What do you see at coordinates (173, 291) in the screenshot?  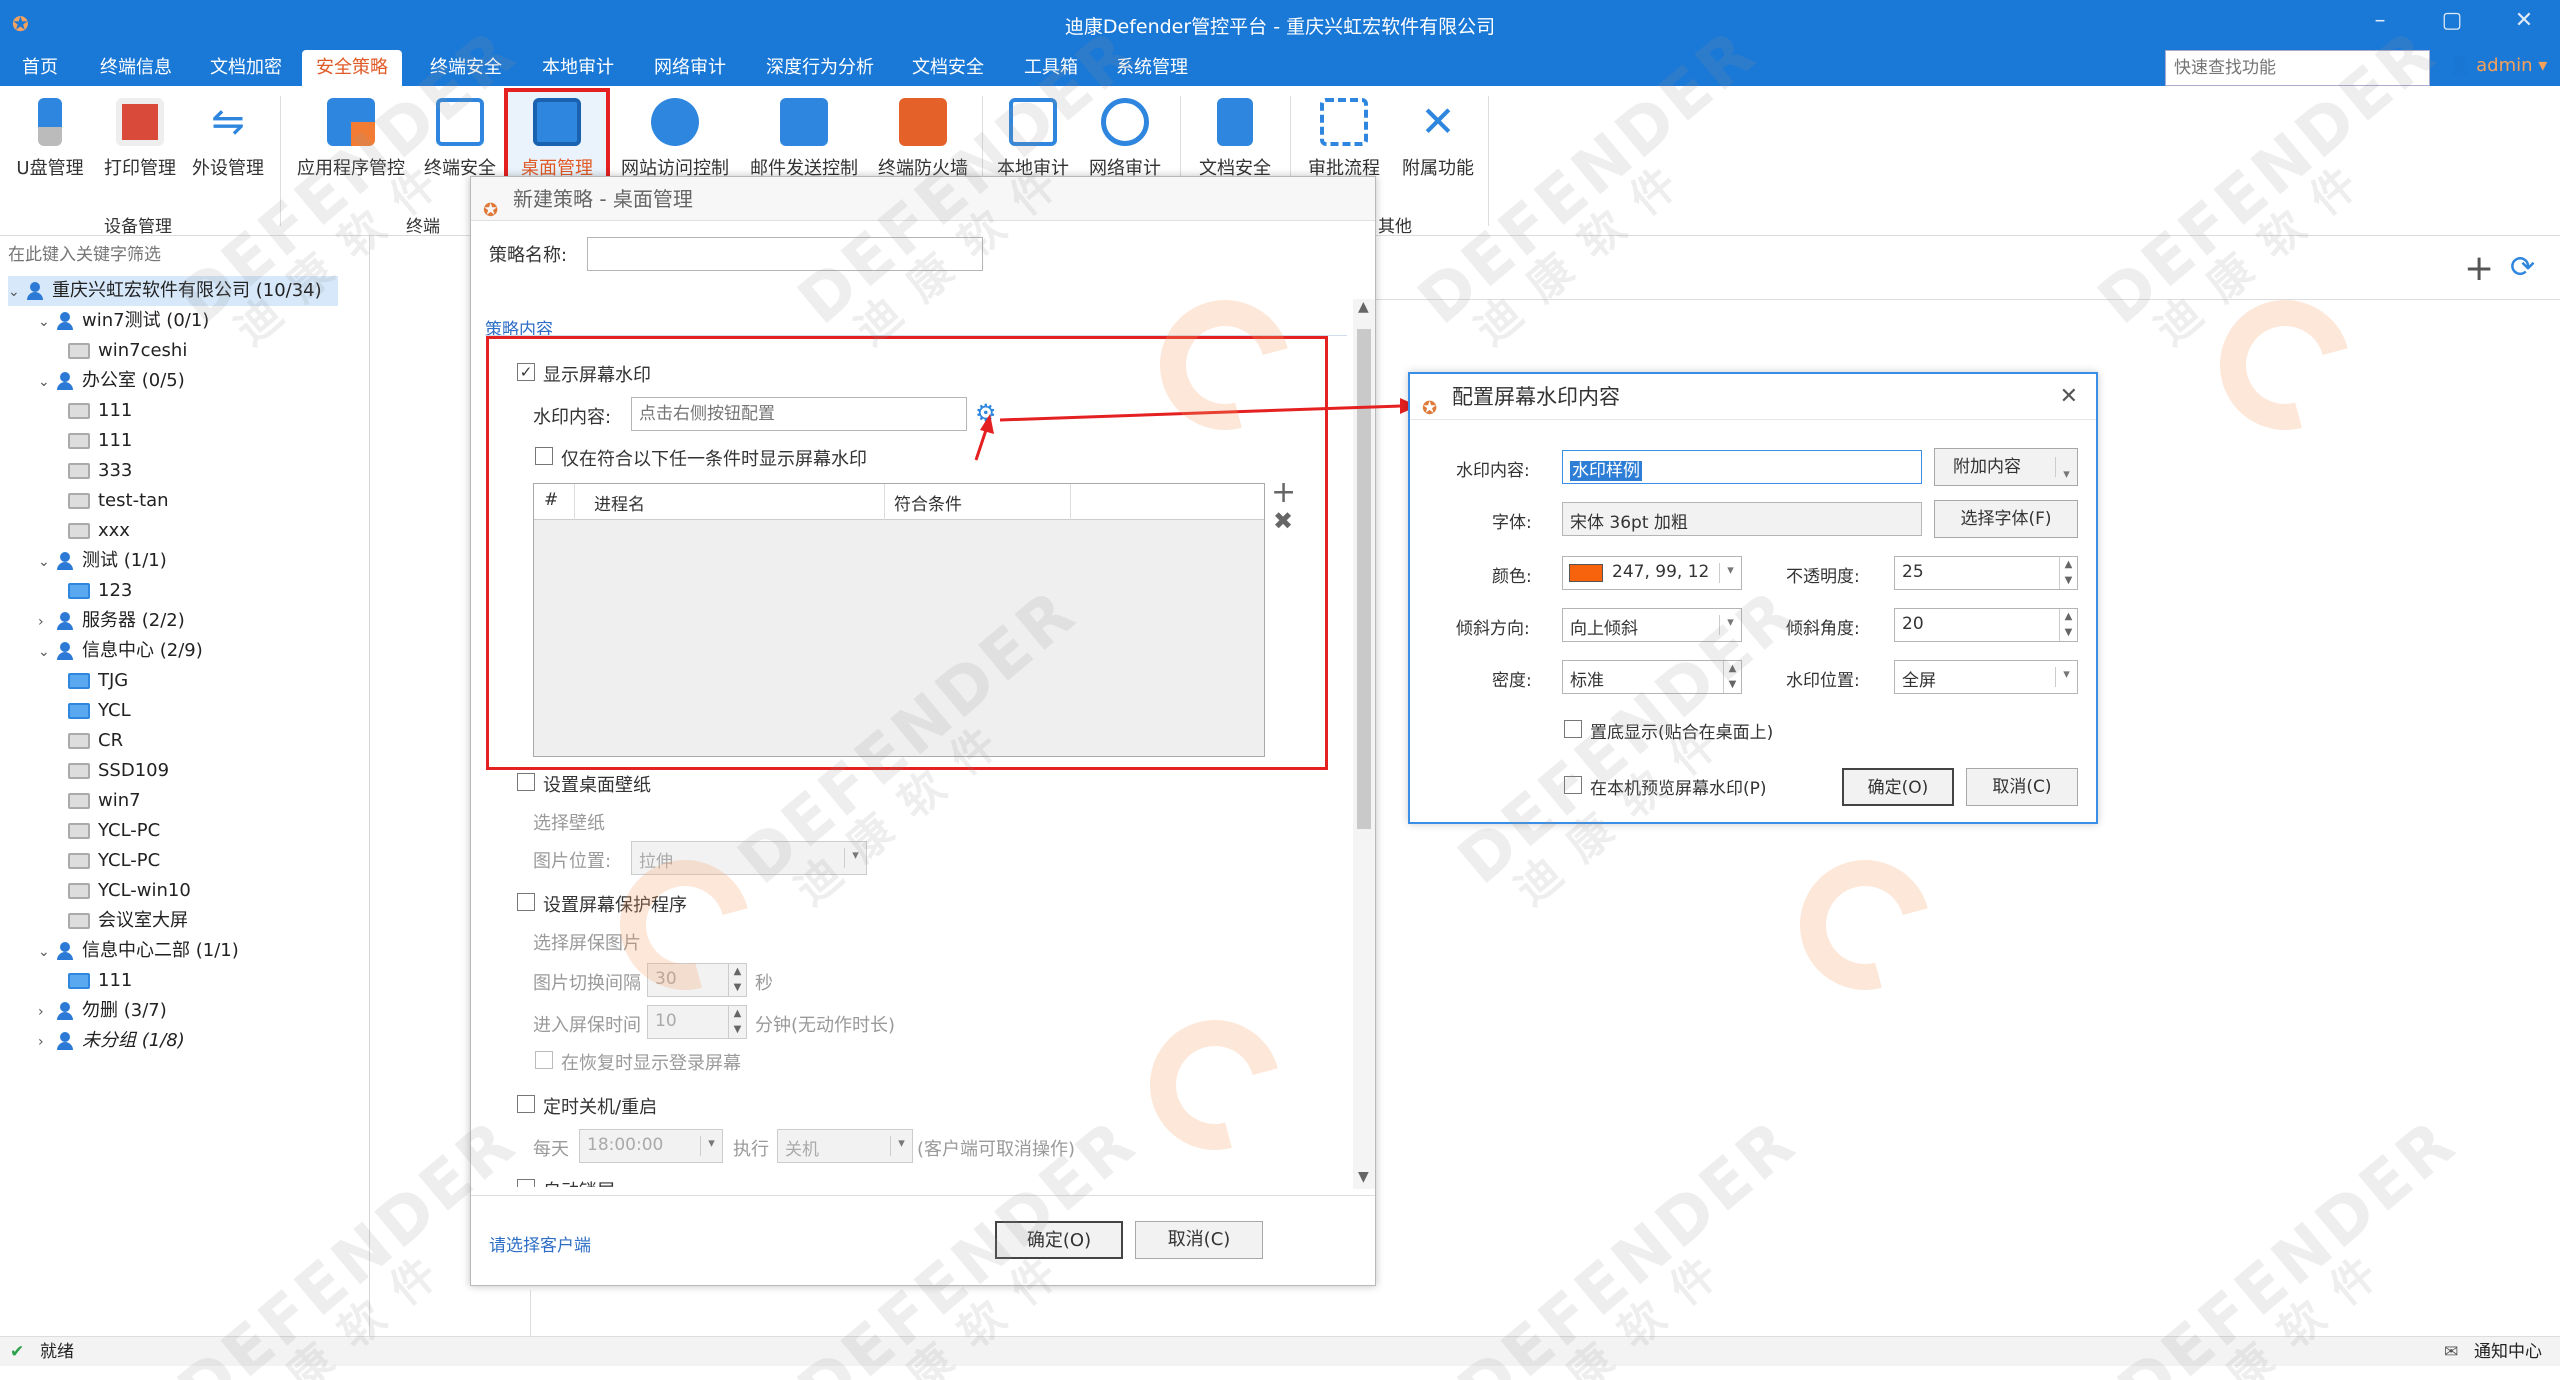 I see `tree-group-node: ⌄ 重庆兴虹宏软件有限公司 (10/34)` at bounding box center [173, 291].